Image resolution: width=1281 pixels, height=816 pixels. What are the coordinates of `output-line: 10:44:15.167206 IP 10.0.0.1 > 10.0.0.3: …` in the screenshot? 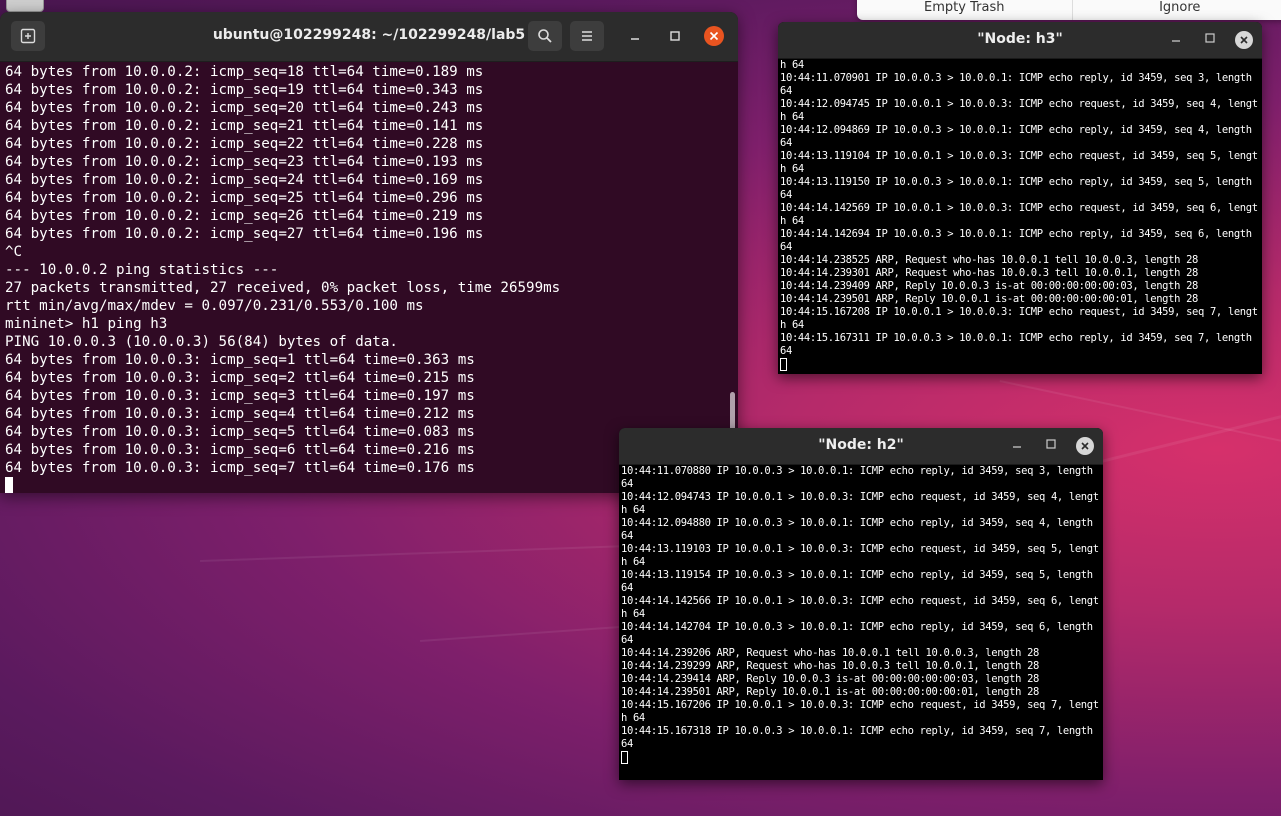 It's located at (860, 705).